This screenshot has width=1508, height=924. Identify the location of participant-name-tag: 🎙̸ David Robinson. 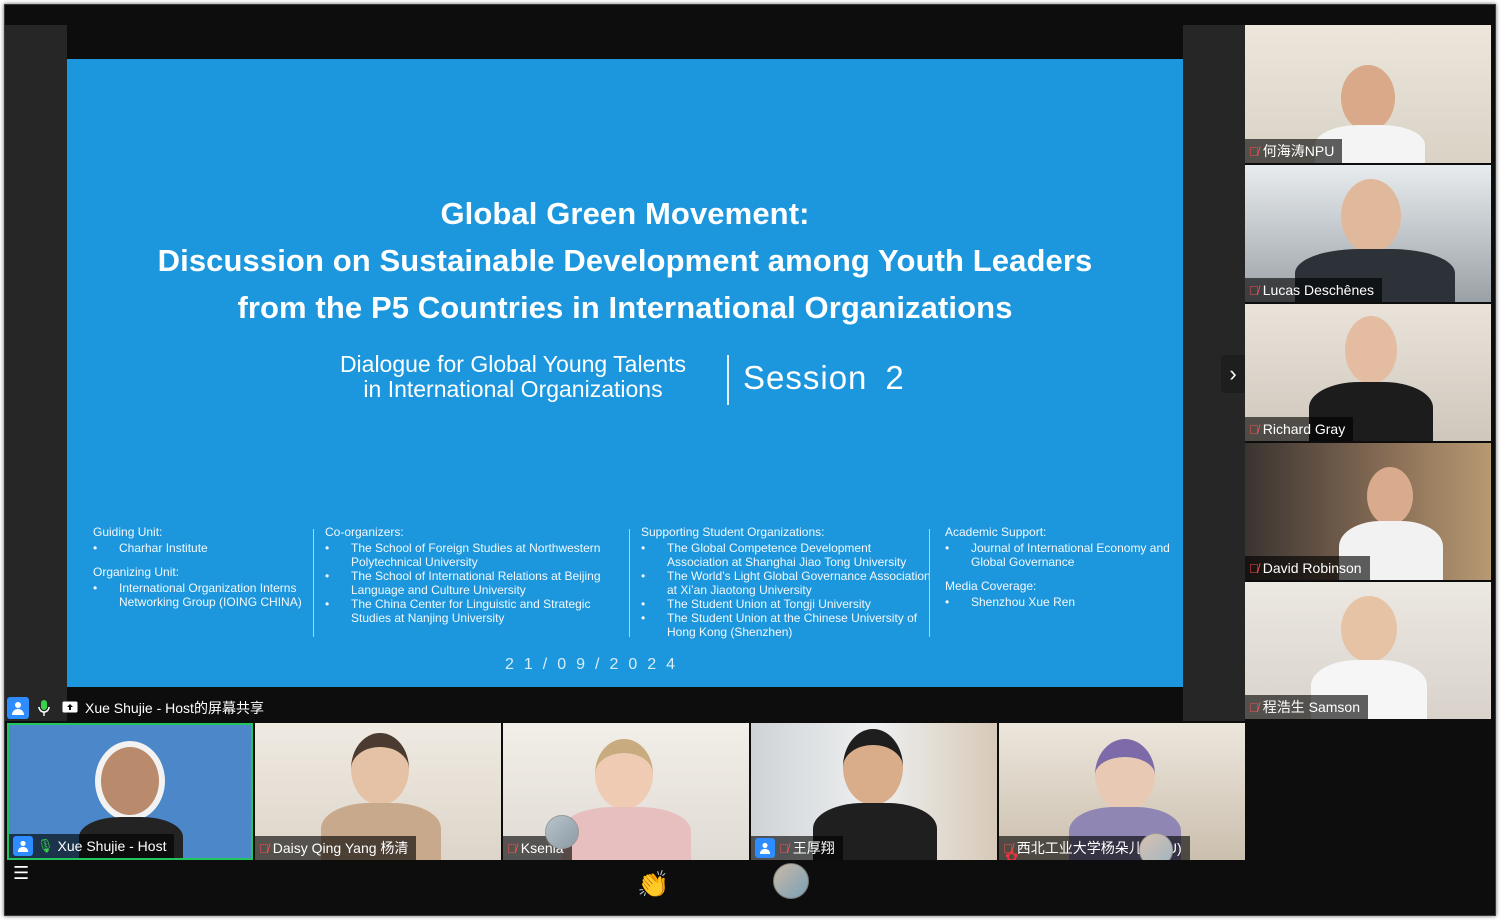
(1307, 568).